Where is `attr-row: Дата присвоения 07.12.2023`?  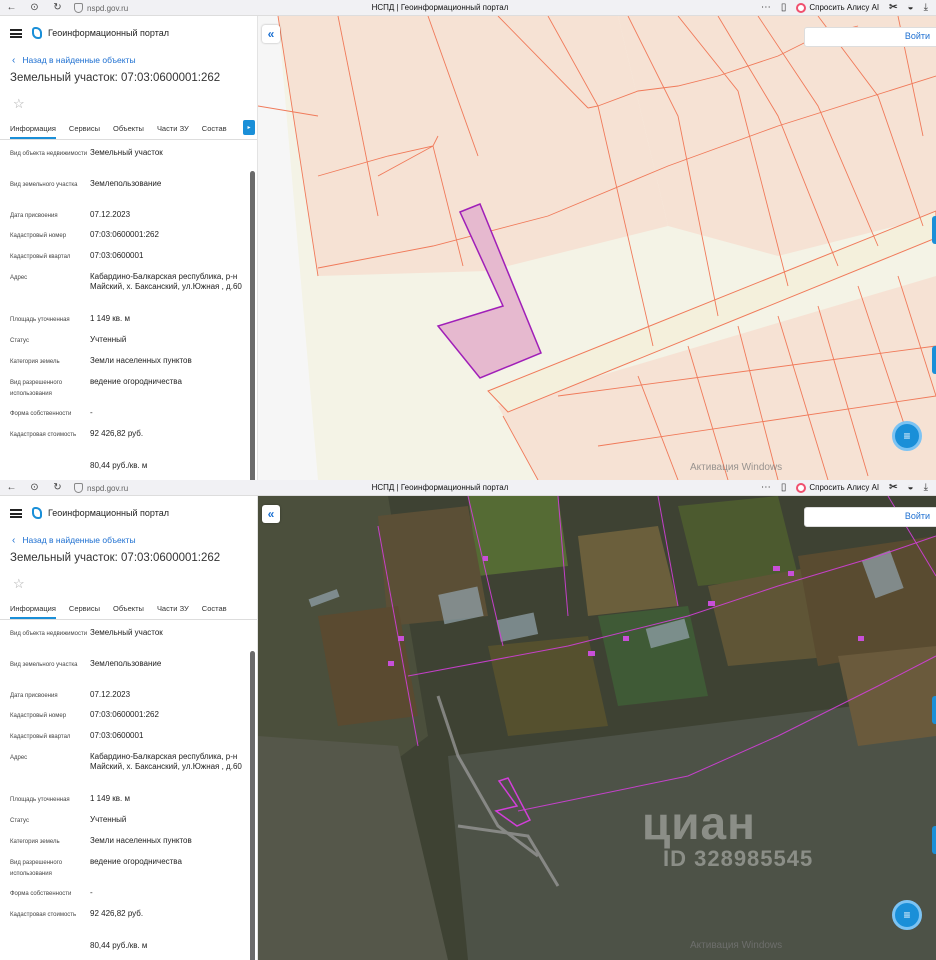 attr-row: Дата присвоения 07.12.2023 is located at coordinates (128, 700).